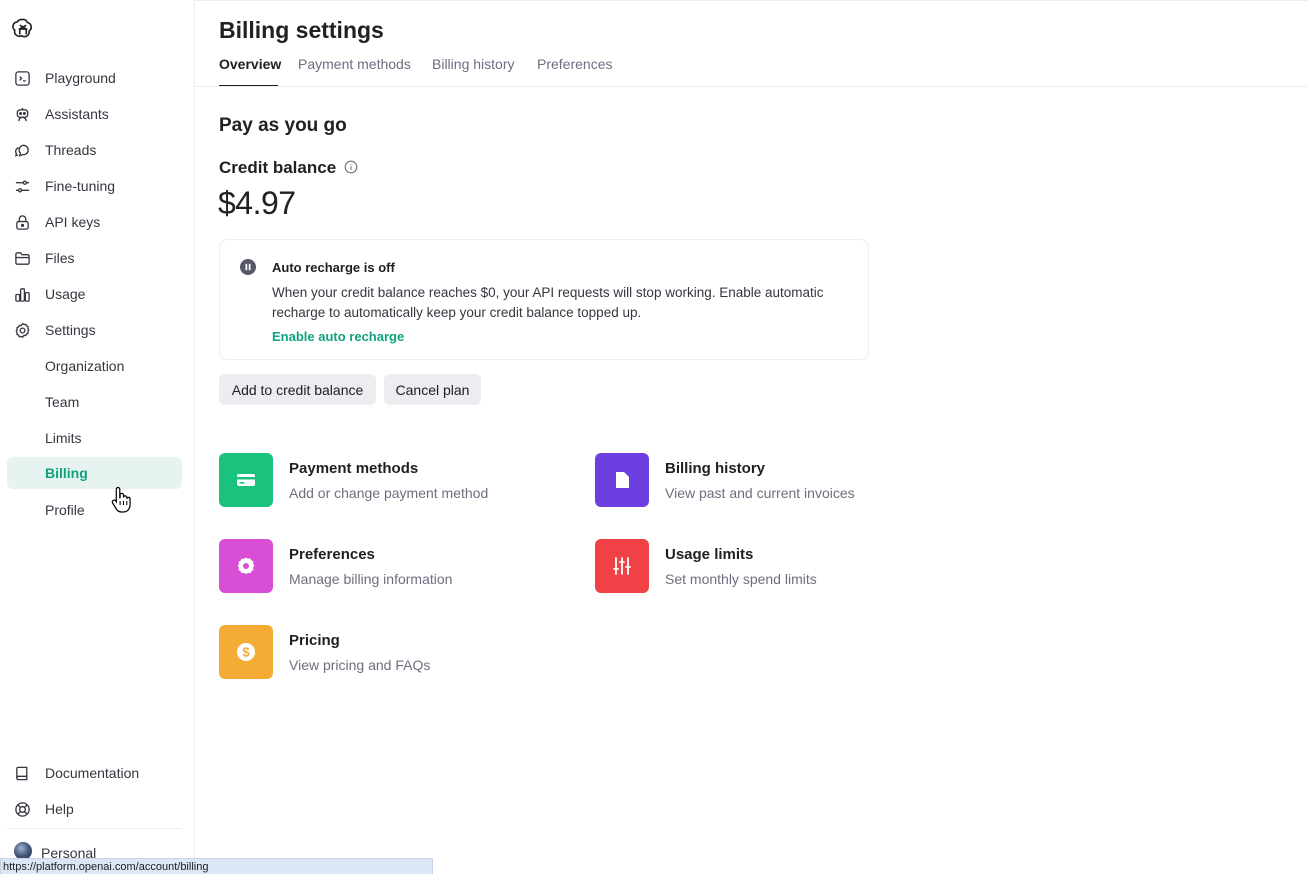 The height and width of the screenshot is (874, 1308). I want to click on terminal-icon, so click(22, 78).